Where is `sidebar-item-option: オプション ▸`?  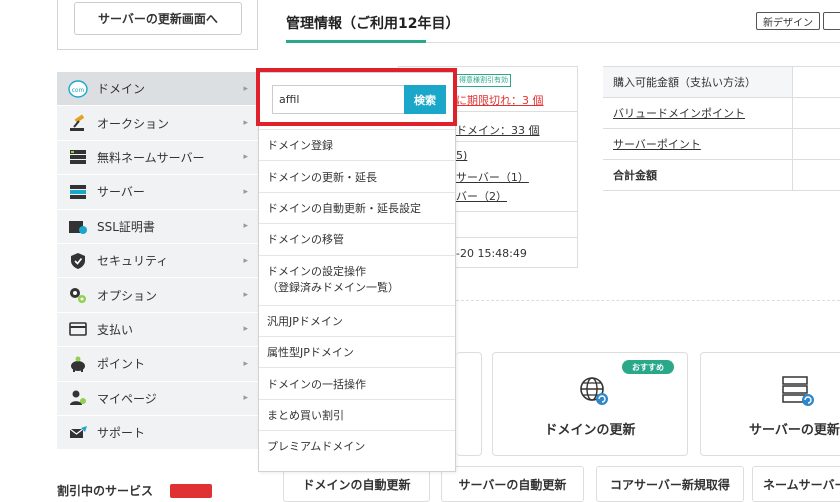
sidebar-item-option: オプション ▸ is located at coordinates (157, 295).